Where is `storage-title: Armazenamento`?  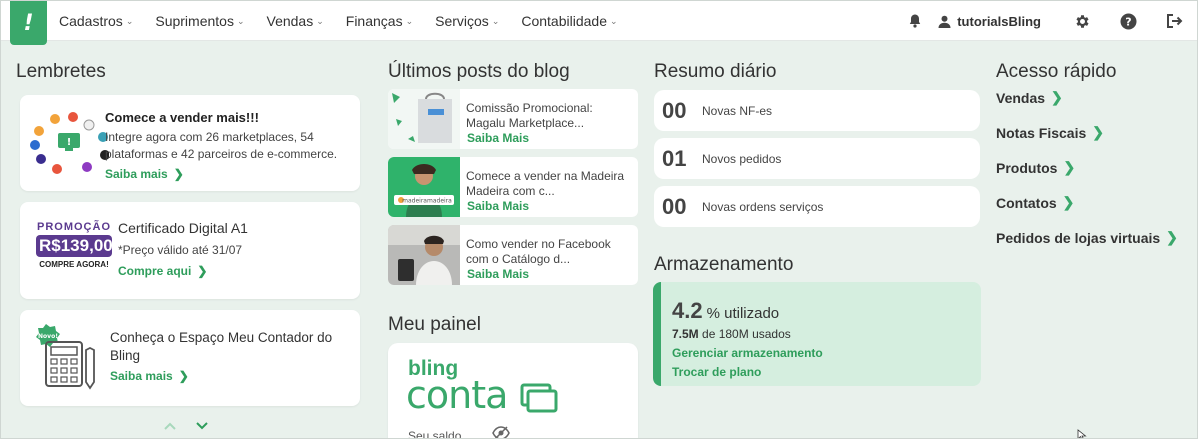
storage-title: Armazenamento is located at coordinates (724, 264).